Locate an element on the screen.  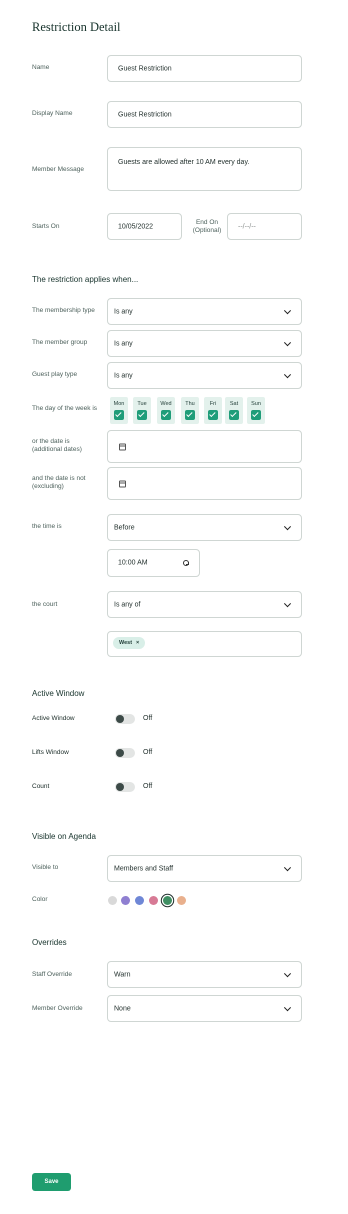
staff-override-select: Warn is located at coordinates (204, 974).